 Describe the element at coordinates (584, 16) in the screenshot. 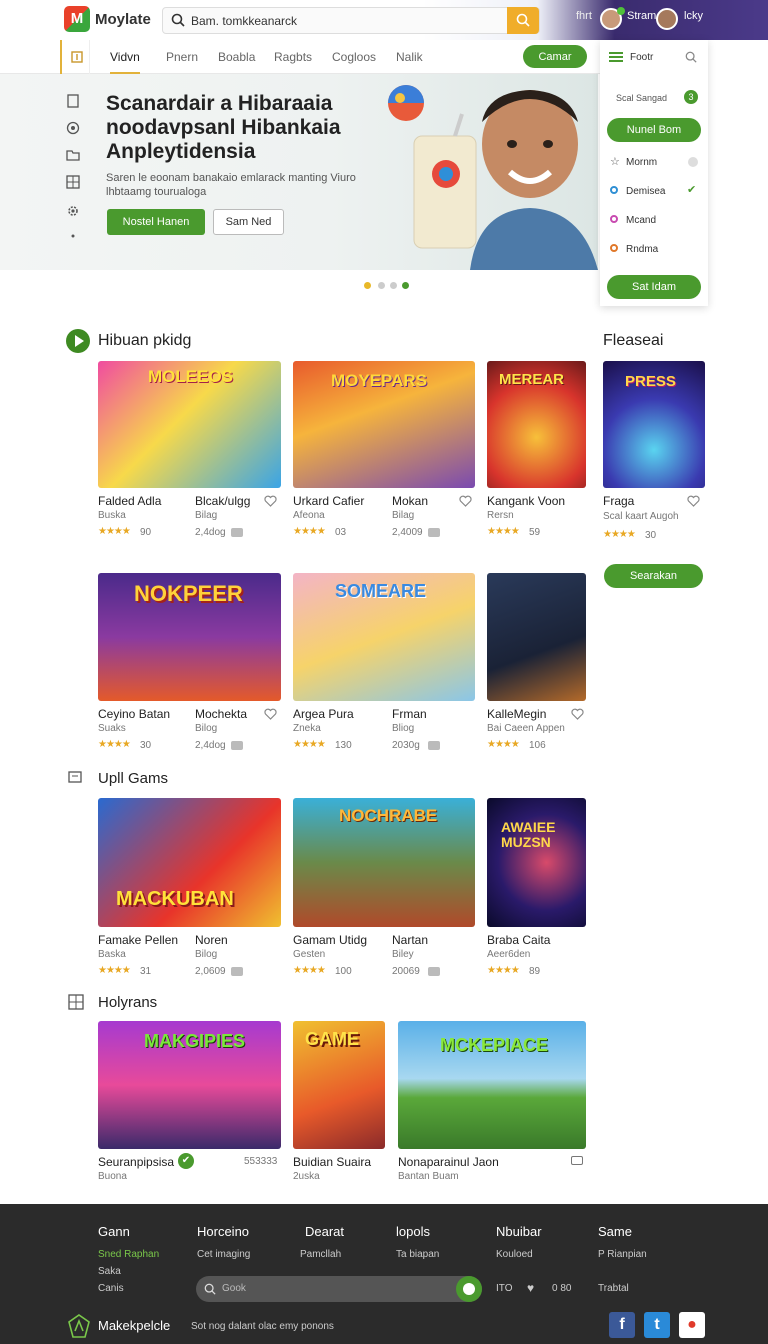

I see `header-right-label: fhrt` at that location.